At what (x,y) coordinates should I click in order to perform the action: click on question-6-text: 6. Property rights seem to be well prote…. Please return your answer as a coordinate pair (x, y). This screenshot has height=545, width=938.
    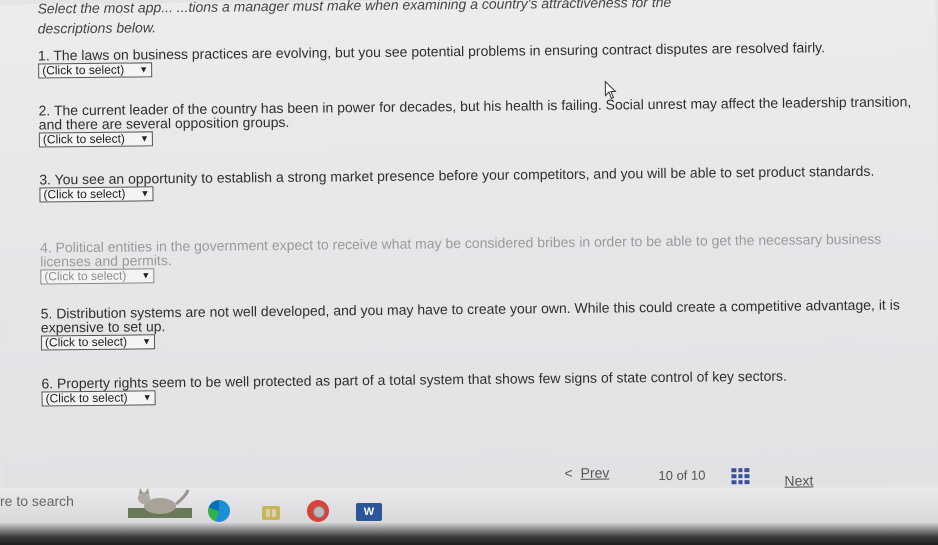
    Looking at the image, I should click on (414, 379).